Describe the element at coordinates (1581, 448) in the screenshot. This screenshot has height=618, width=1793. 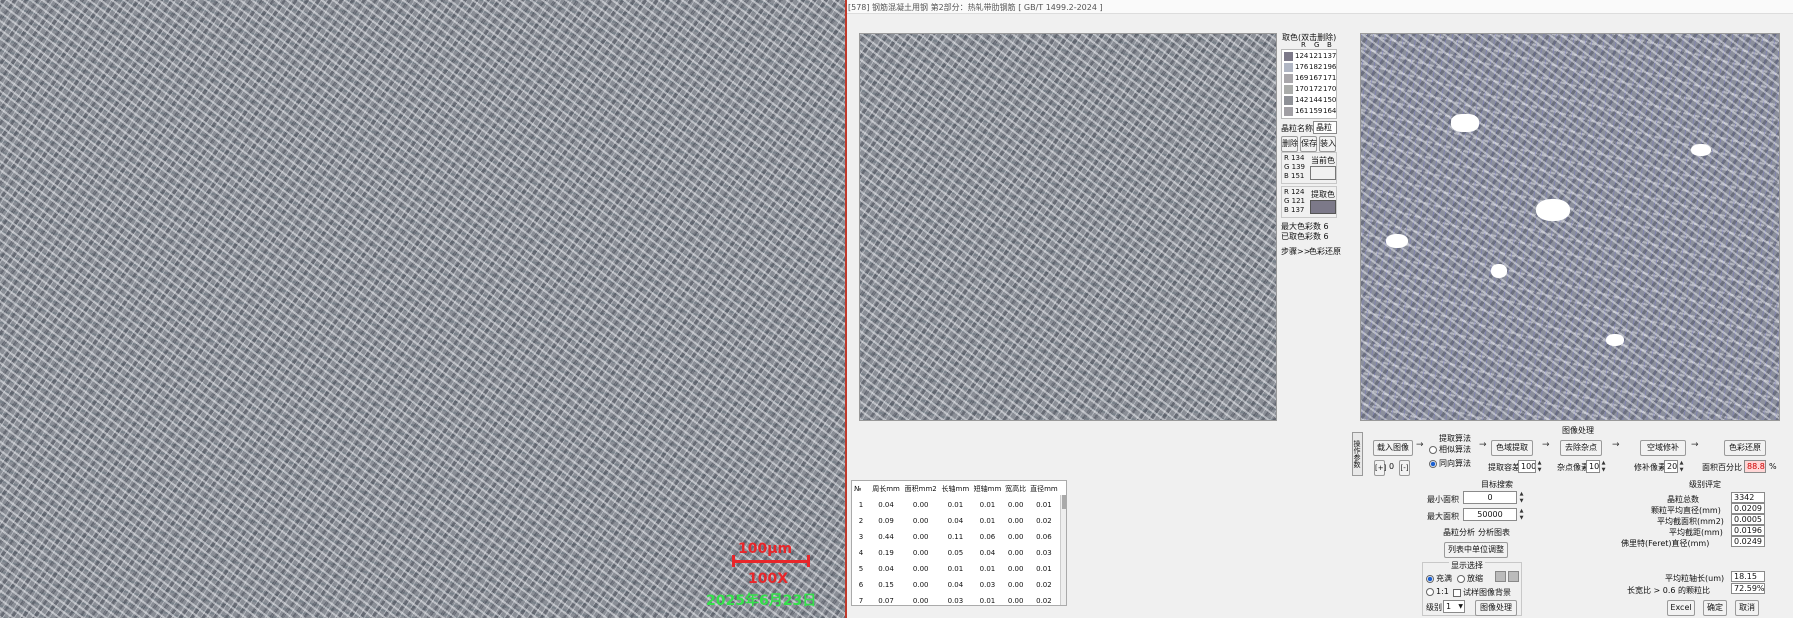
I see `remove-noise-button: 去除杂点` at that location.